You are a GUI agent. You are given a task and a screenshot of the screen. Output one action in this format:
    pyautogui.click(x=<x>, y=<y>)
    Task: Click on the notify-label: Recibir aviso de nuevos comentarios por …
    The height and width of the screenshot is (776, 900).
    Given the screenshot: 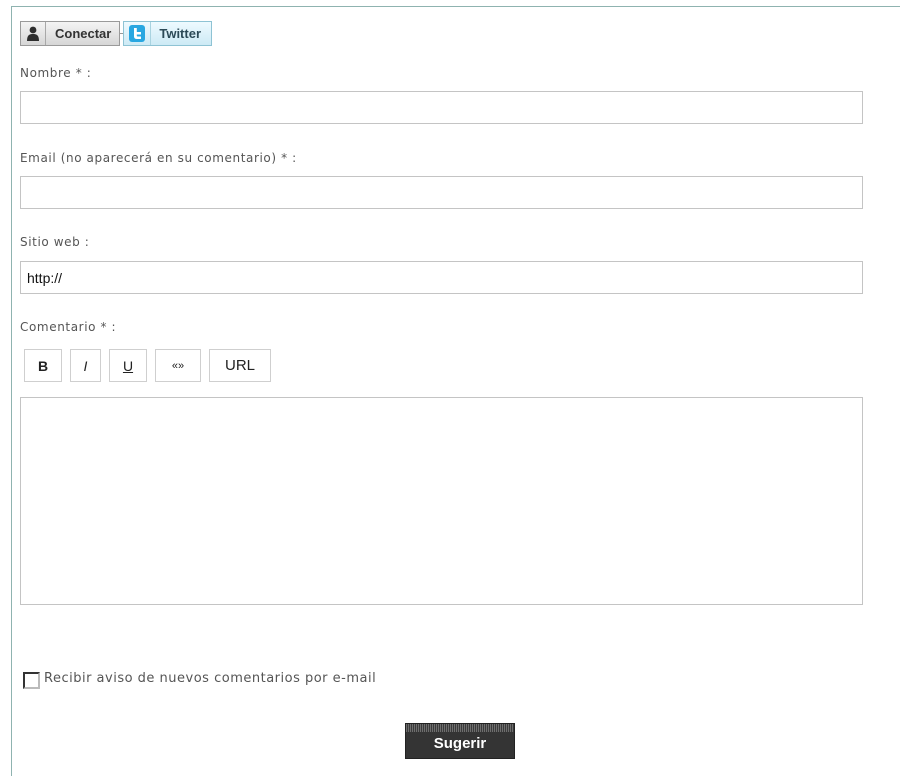 What is the action you would take?
    pyautogui.click(x=210, y=678)
    